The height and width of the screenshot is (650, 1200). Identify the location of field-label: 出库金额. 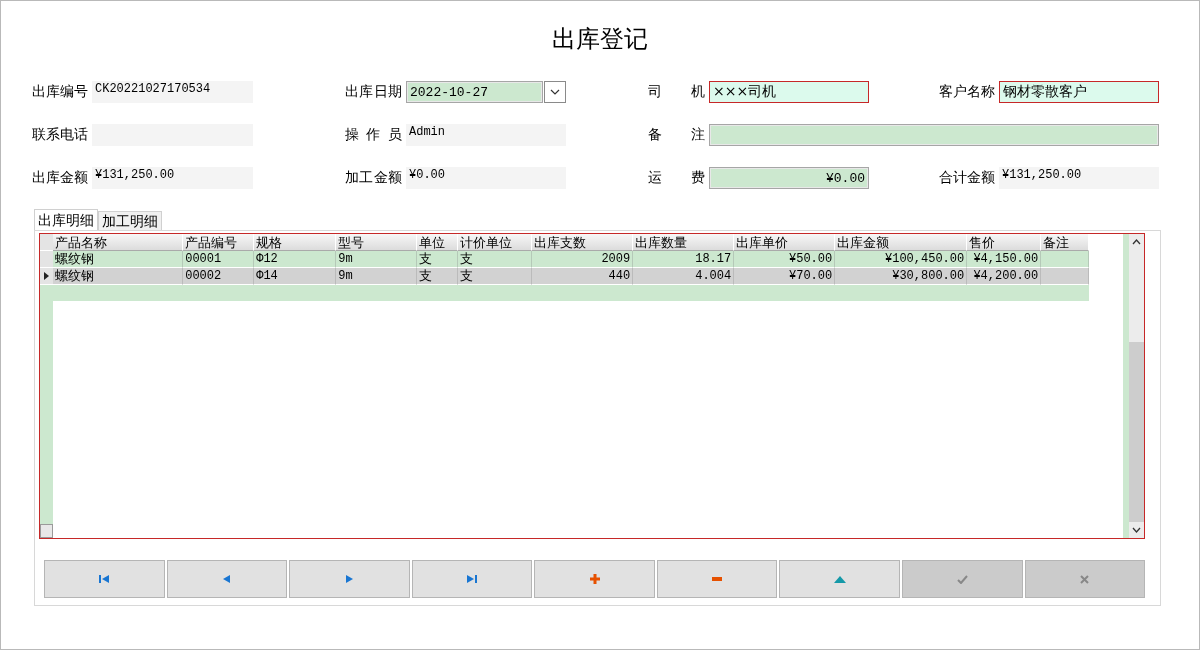
(60, 178).